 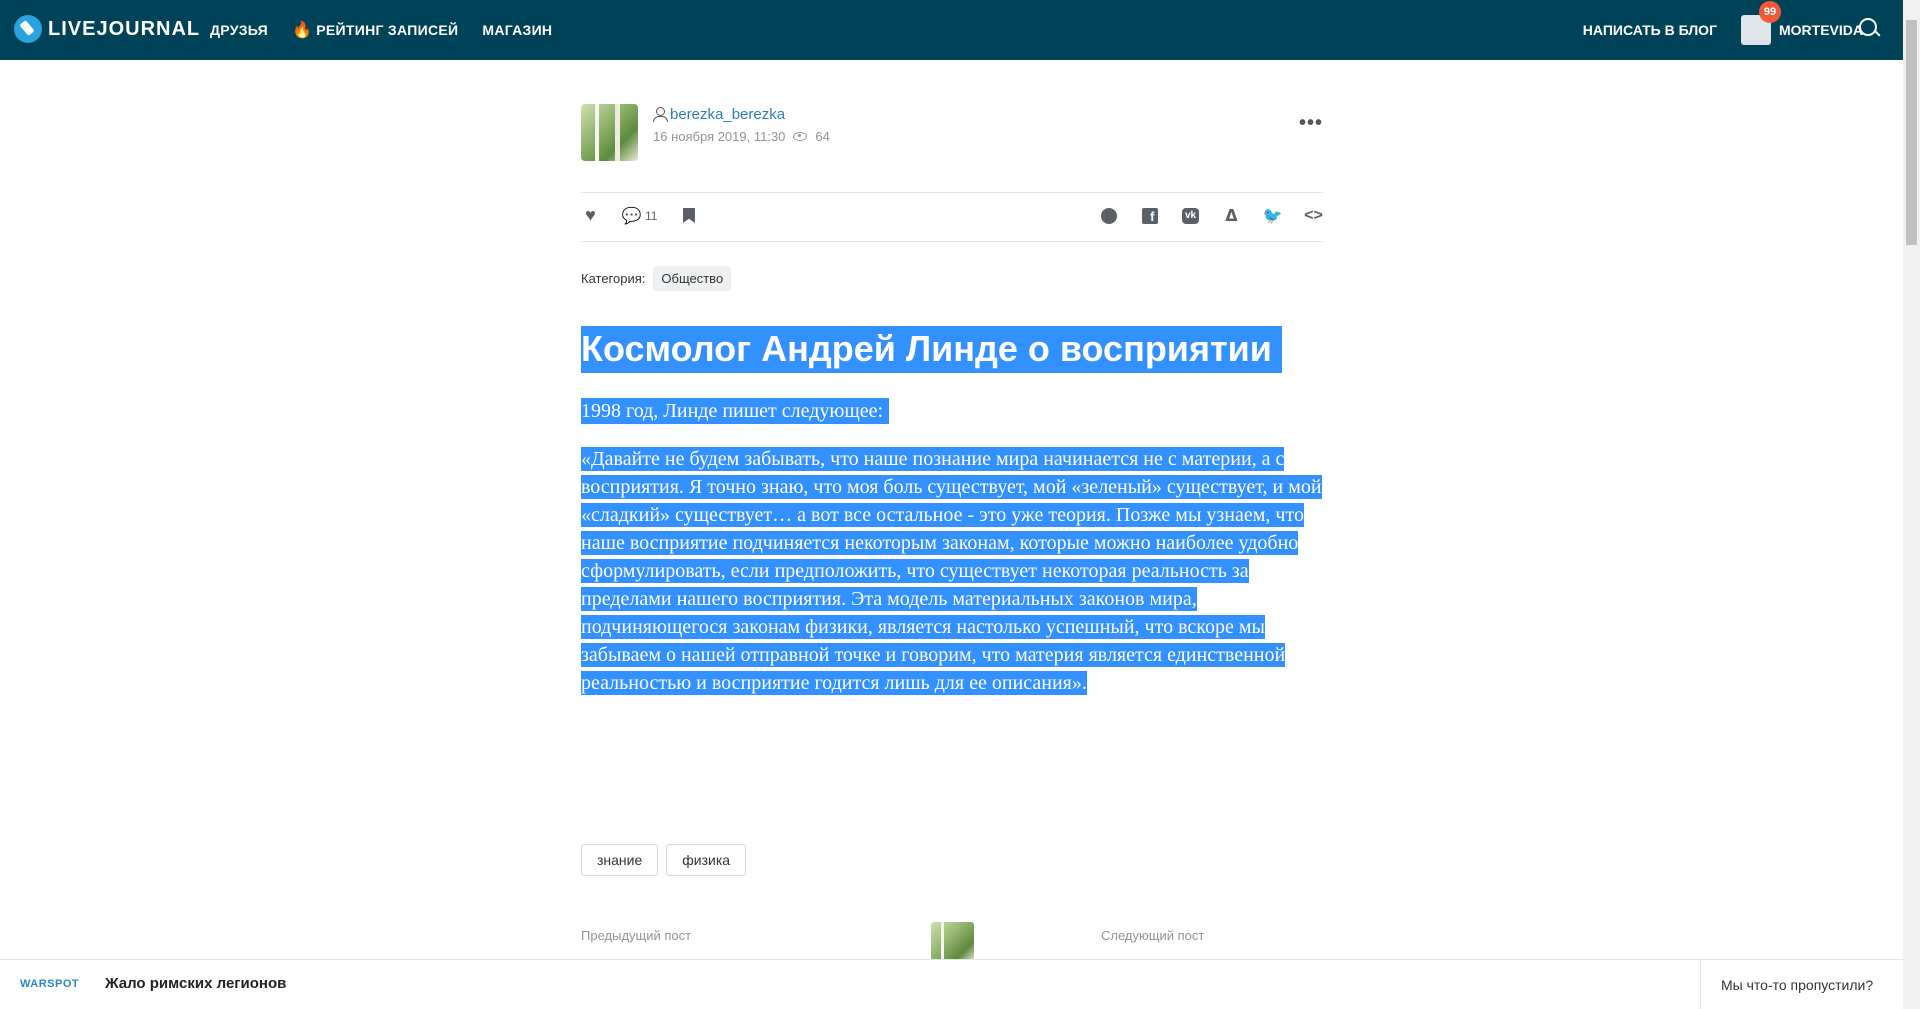 I want to click on comment-icon: 💬, so click(x=631, y=216).